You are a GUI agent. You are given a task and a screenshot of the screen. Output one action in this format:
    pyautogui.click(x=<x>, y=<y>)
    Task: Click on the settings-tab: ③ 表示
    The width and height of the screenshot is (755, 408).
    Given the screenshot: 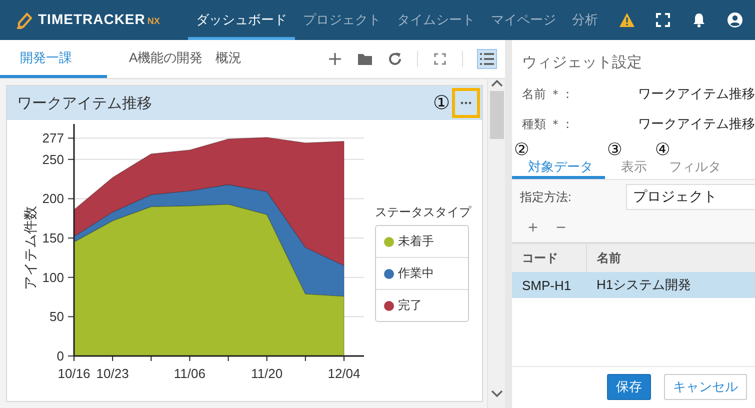 What is the action you would take?
    pyautogui.click(x=629, y=160)
    